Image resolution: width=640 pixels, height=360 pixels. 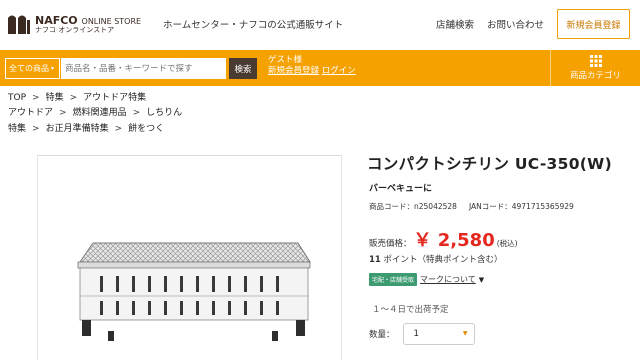 I want to click on breadcrumb-link: しちりん, so click(x=164, y=113).